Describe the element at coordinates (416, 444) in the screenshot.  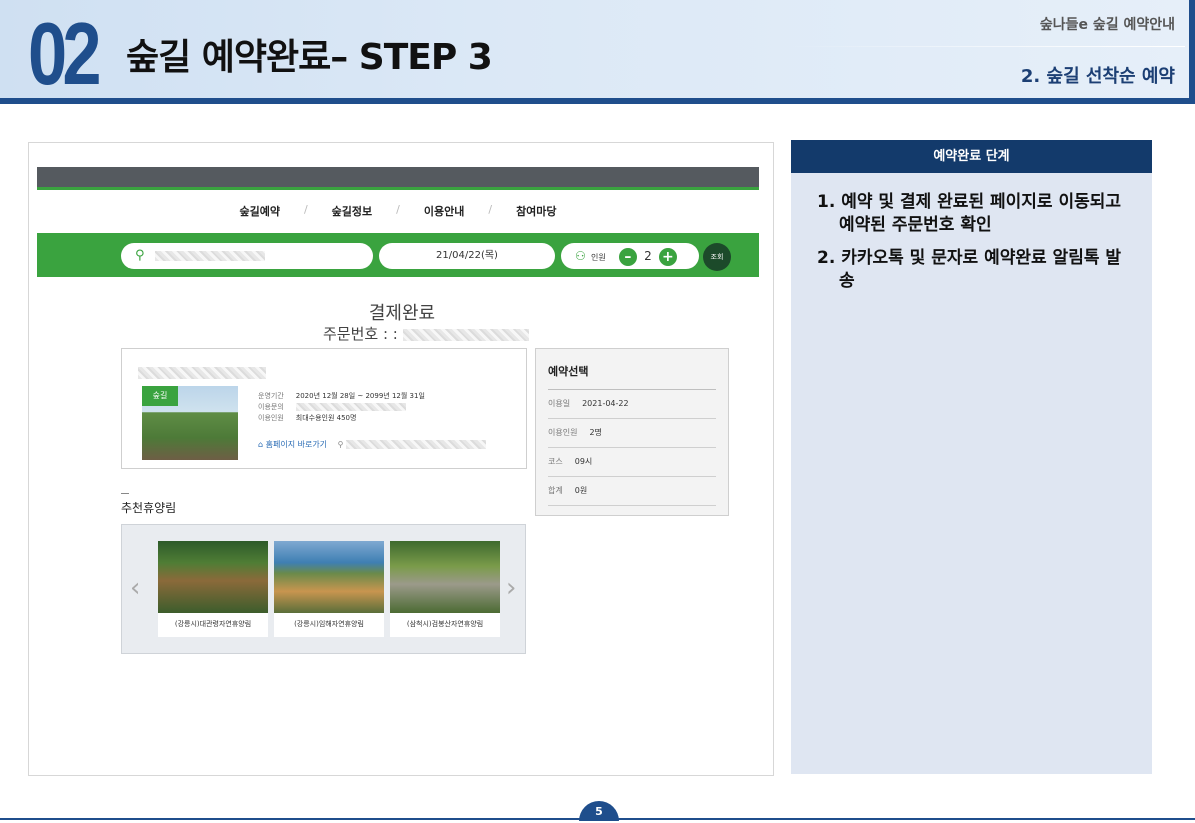
I see `address-blurred` at that location.